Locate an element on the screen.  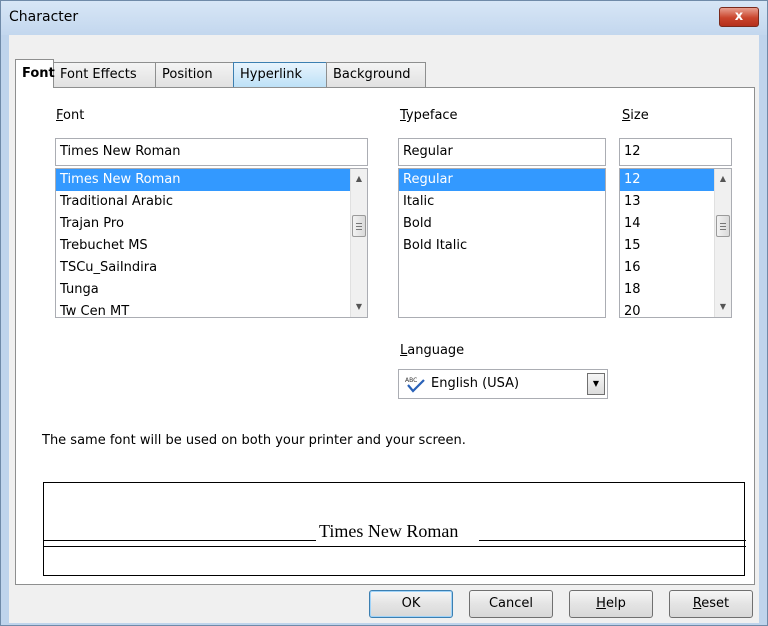
cancel-button: Cancel is located at coordinates (511, 604).